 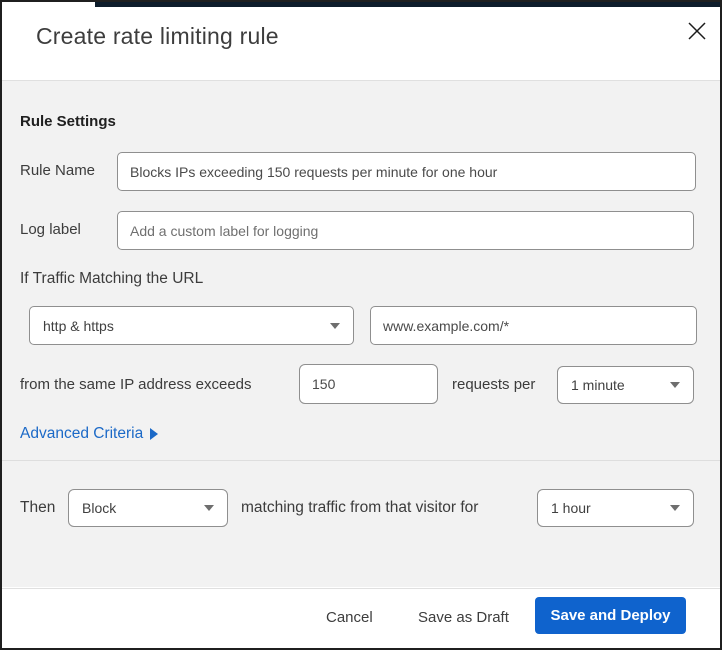 What do you see at coordinates (407, 4) in the screenshot?
I see `background-page-strip` at bounding box center [407, 4].